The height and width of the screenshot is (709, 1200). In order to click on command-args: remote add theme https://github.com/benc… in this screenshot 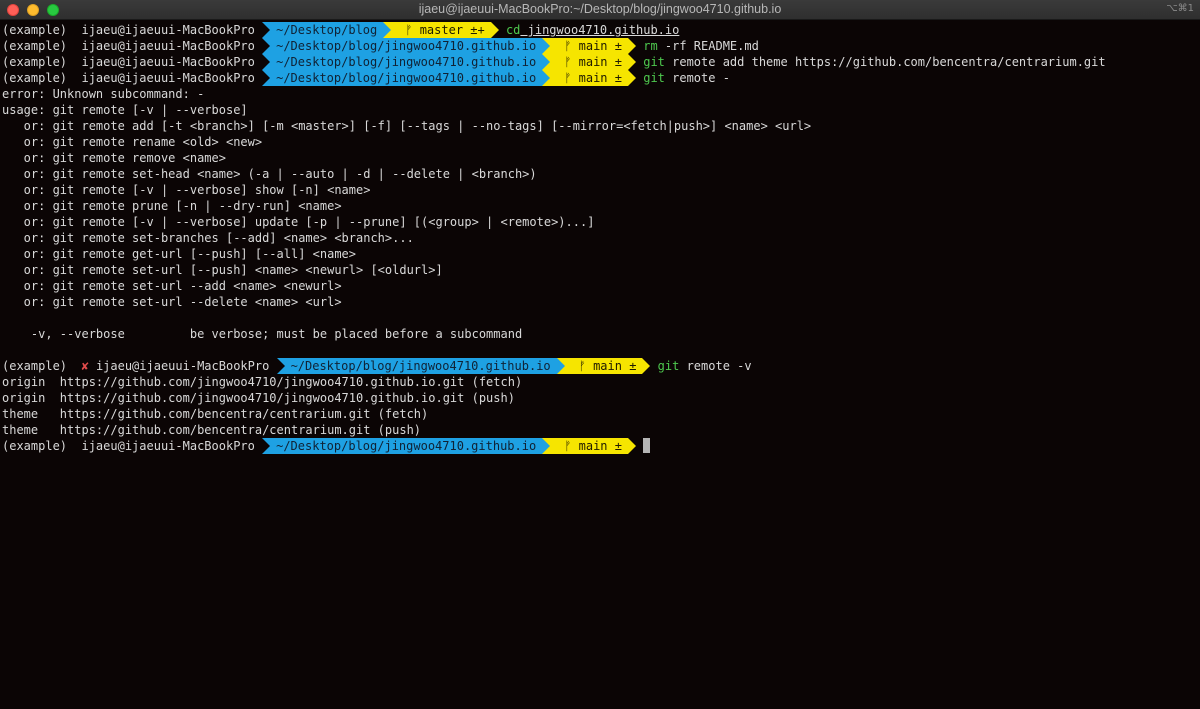, I will do `click(885, 62)`.